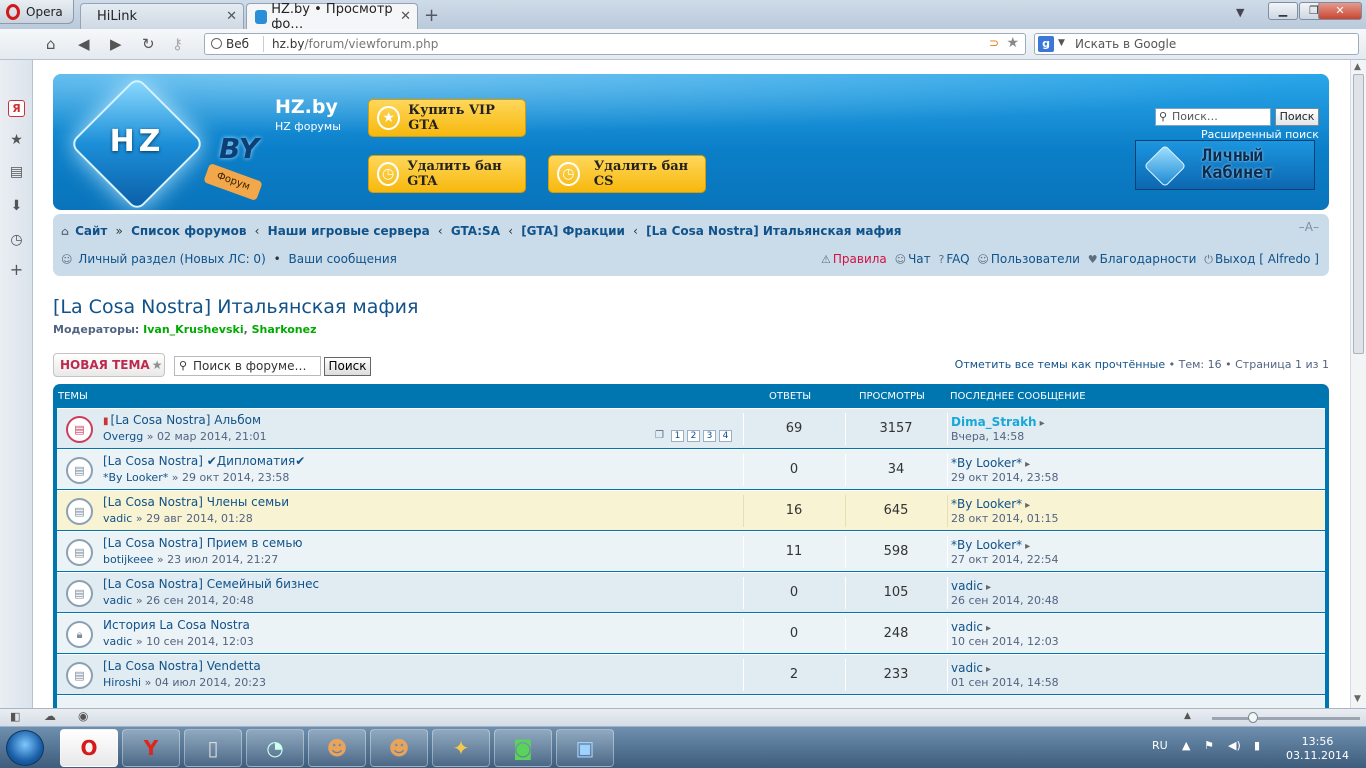 The height and width of the screenshot is (768, 1366). I want to click on remove-ban-cs-button: ◷ Удалить бан CS, so click(627, 174).